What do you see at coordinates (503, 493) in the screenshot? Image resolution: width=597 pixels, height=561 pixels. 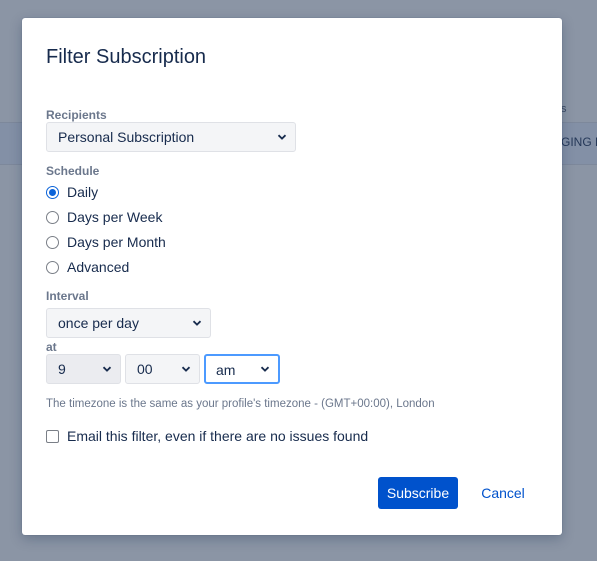 I see `cancel-button: Cancel` at bounding box center [503, 493].